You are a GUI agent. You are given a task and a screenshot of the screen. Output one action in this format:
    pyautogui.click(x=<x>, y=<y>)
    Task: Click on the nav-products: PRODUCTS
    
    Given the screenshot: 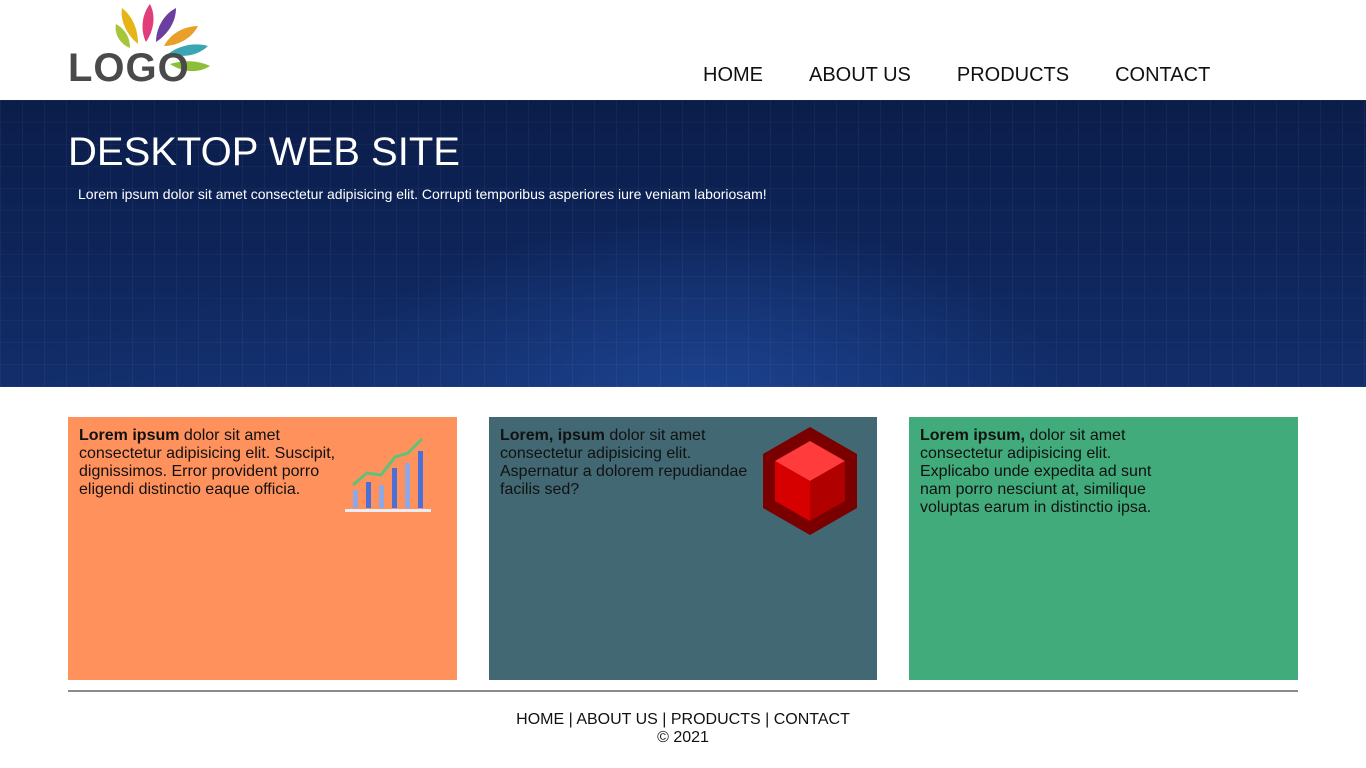 What is the action you would take?
    pyautogui.click(x=1013, y=75)
    